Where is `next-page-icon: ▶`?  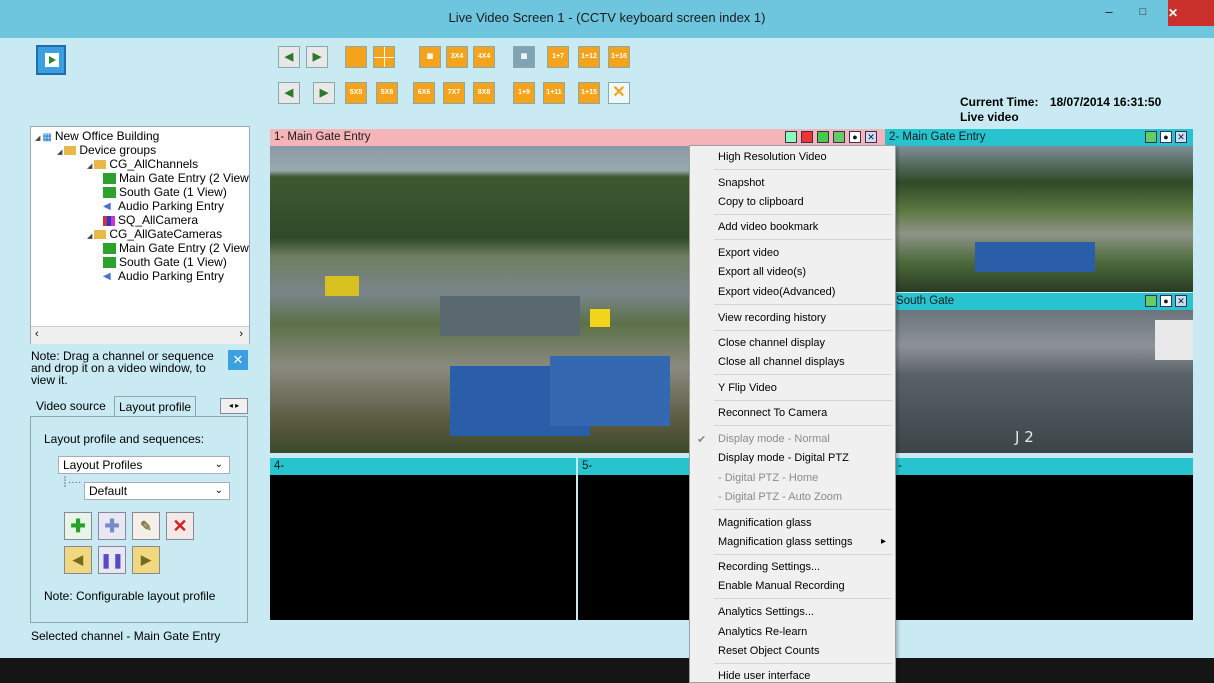
next-page-icon: ▶ is located at coordinates (317, 57).